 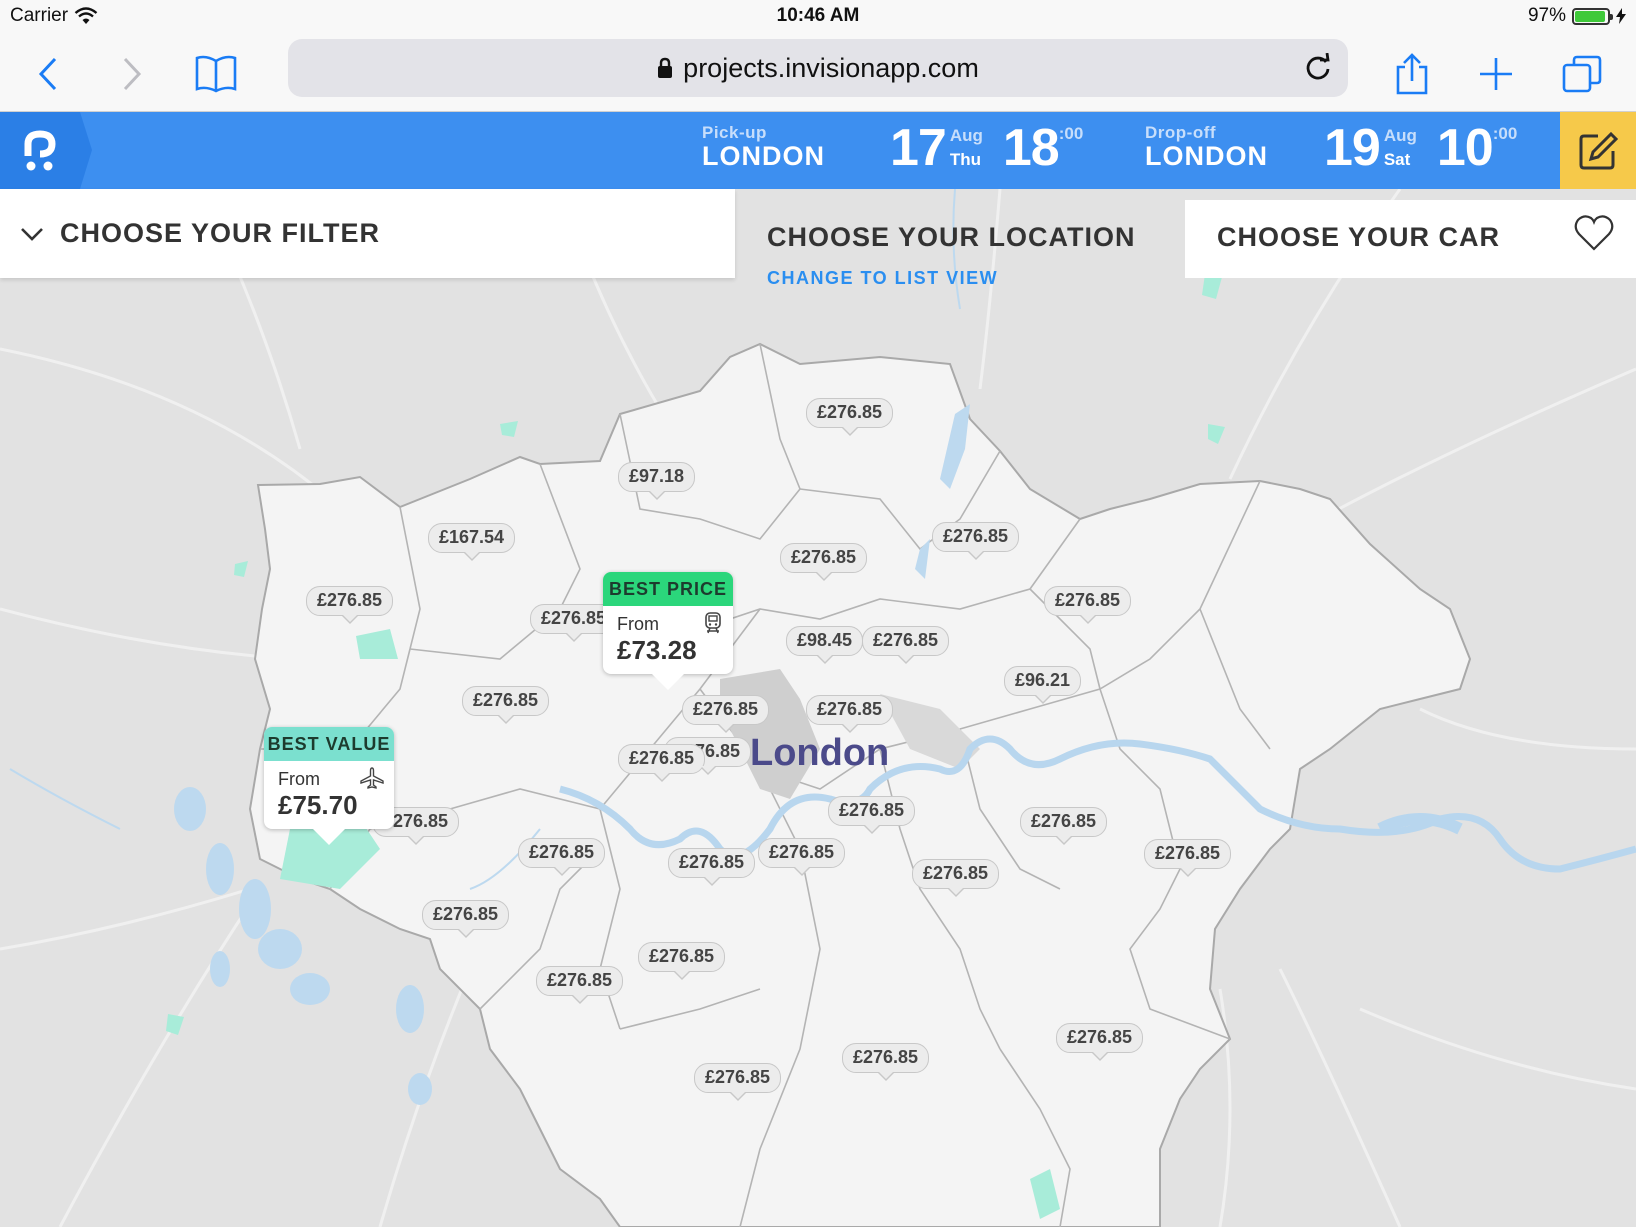 I want to click on lock-icon, so click(x=665, y=68).